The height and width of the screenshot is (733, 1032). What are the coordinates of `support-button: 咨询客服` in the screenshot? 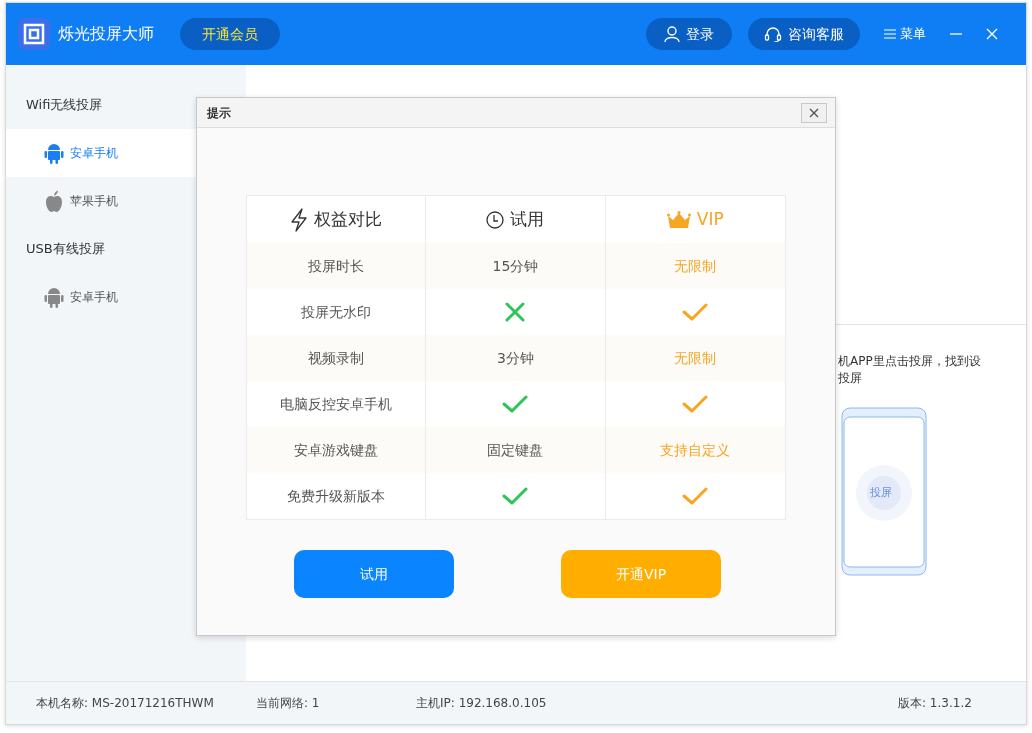 It's located at (804, 34).